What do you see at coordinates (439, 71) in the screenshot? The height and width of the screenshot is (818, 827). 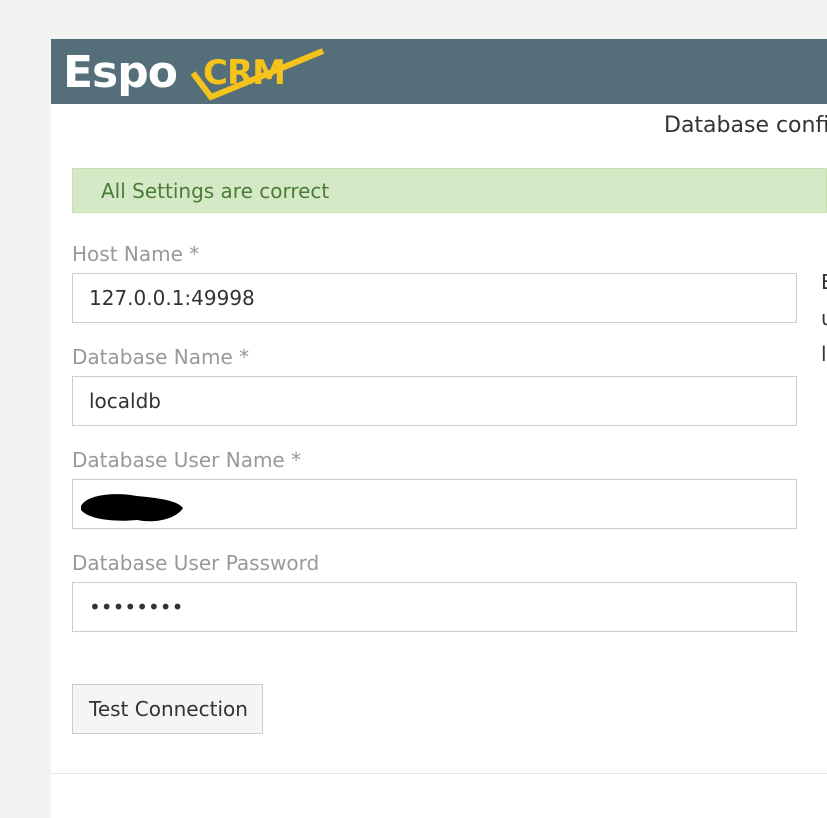 I see `app-header: Espo CRM` at bounding box center [439, 71].